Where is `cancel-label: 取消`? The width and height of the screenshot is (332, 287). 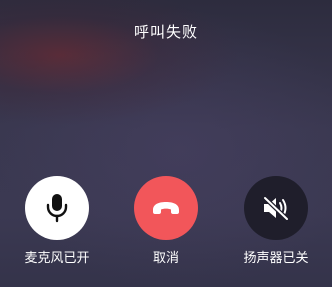 cancel-label: 取消 is located at coordinates (165, 258).